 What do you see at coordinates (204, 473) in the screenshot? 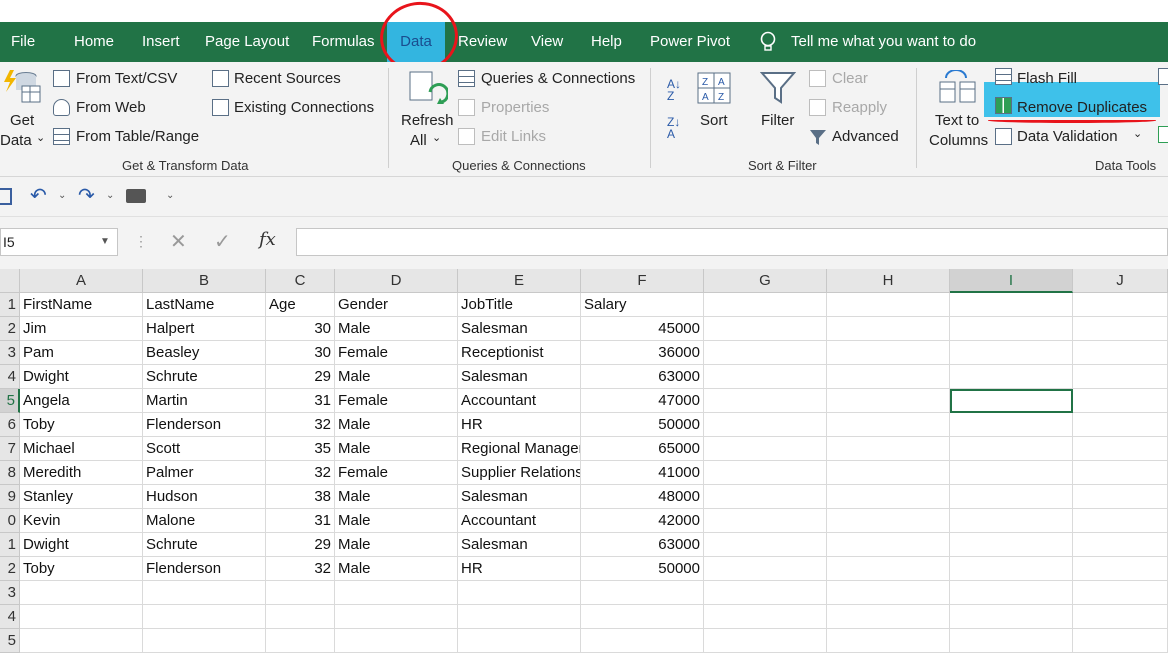
I see `table-cell: Palmer` at bounding box center [204, 473].